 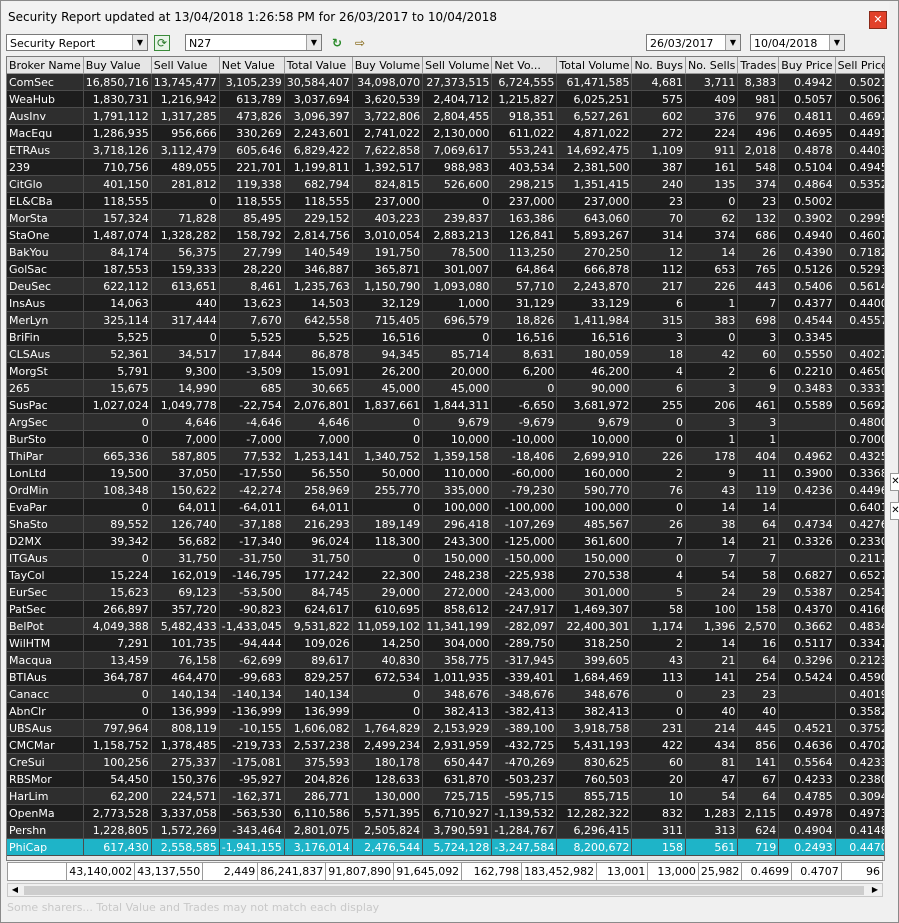 I want to click on date-from-picker: 26/03/2017 ▼, so click(x=693, y=42).